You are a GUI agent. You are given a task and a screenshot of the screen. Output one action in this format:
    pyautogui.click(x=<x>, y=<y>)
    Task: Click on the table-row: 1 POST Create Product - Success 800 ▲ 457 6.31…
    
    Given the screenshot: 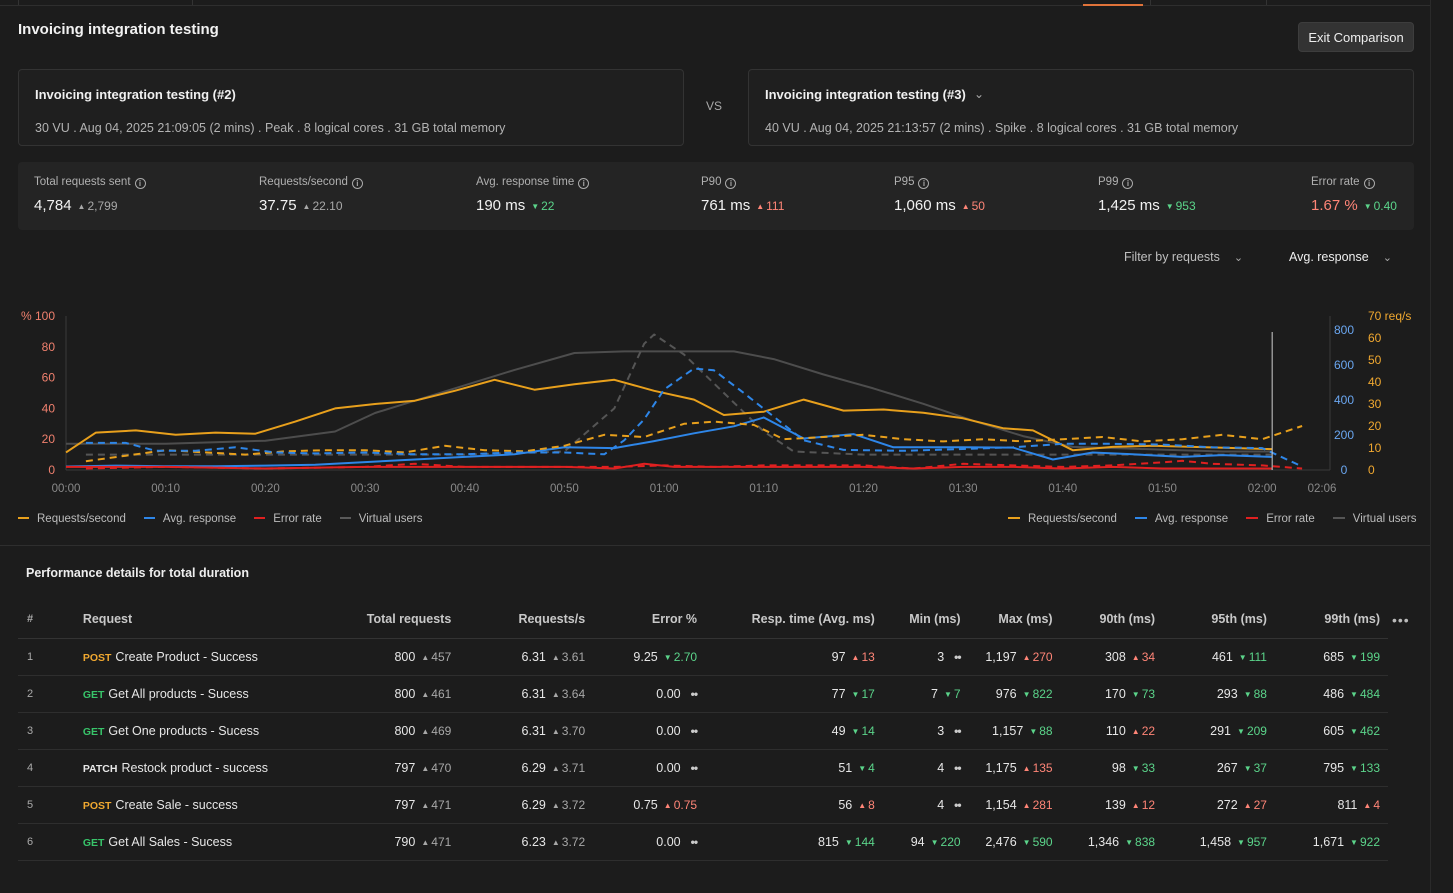 What is the action you would take?
    pyautogui.click(x=703, y=657)
    